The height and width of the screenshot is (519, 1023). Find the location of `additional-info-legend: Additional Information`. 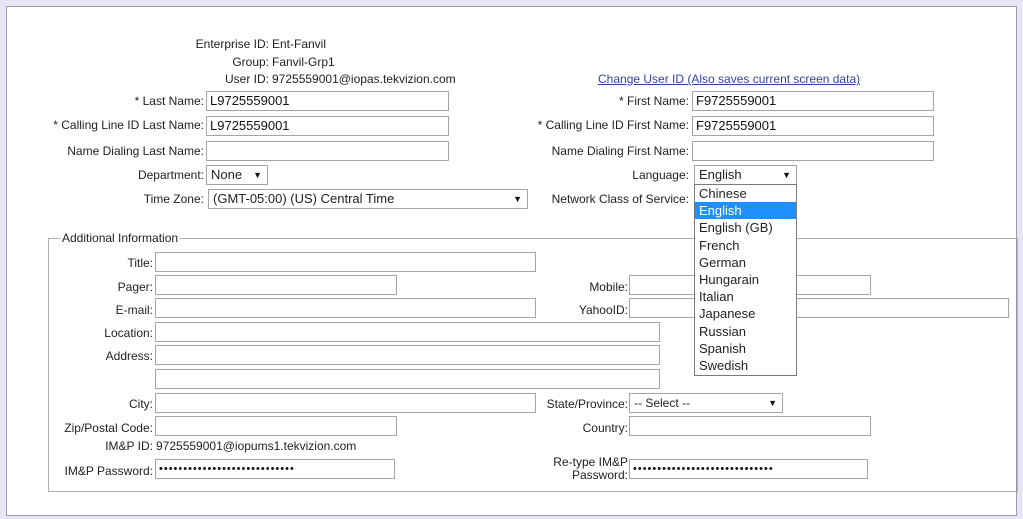

additional-info-legend: Additional Information is located at coordinates (120, 238).